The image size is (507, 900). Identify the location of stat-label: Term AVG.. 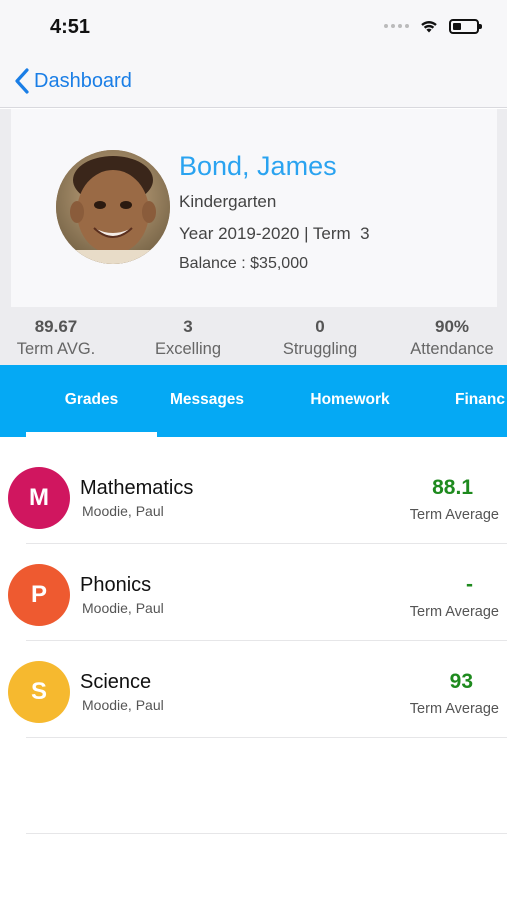
(56, 349).